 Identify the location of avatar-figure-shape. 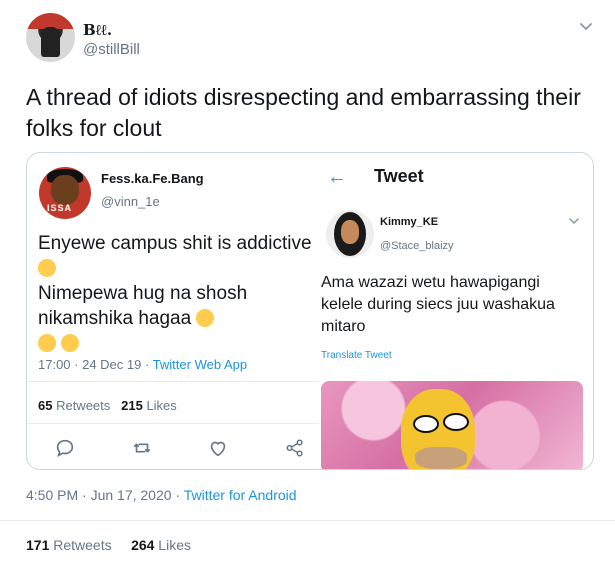
(50, 42).